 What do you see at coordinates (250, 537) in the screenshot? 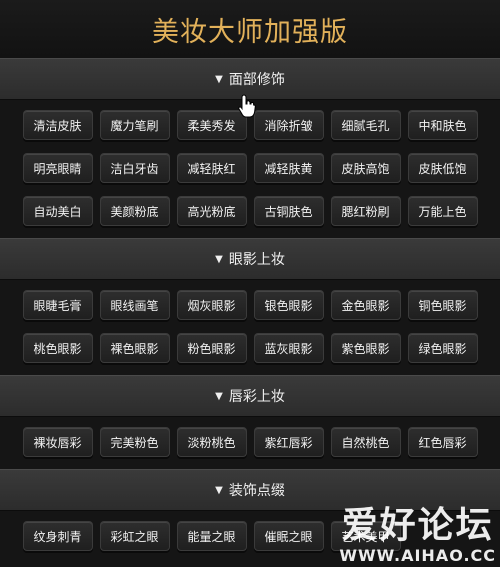
I see `button-grid: 纹身刺青 彩虹之眼 能量之眼 催眠之眼 艺术美甲` at bounding box center [250, 537].